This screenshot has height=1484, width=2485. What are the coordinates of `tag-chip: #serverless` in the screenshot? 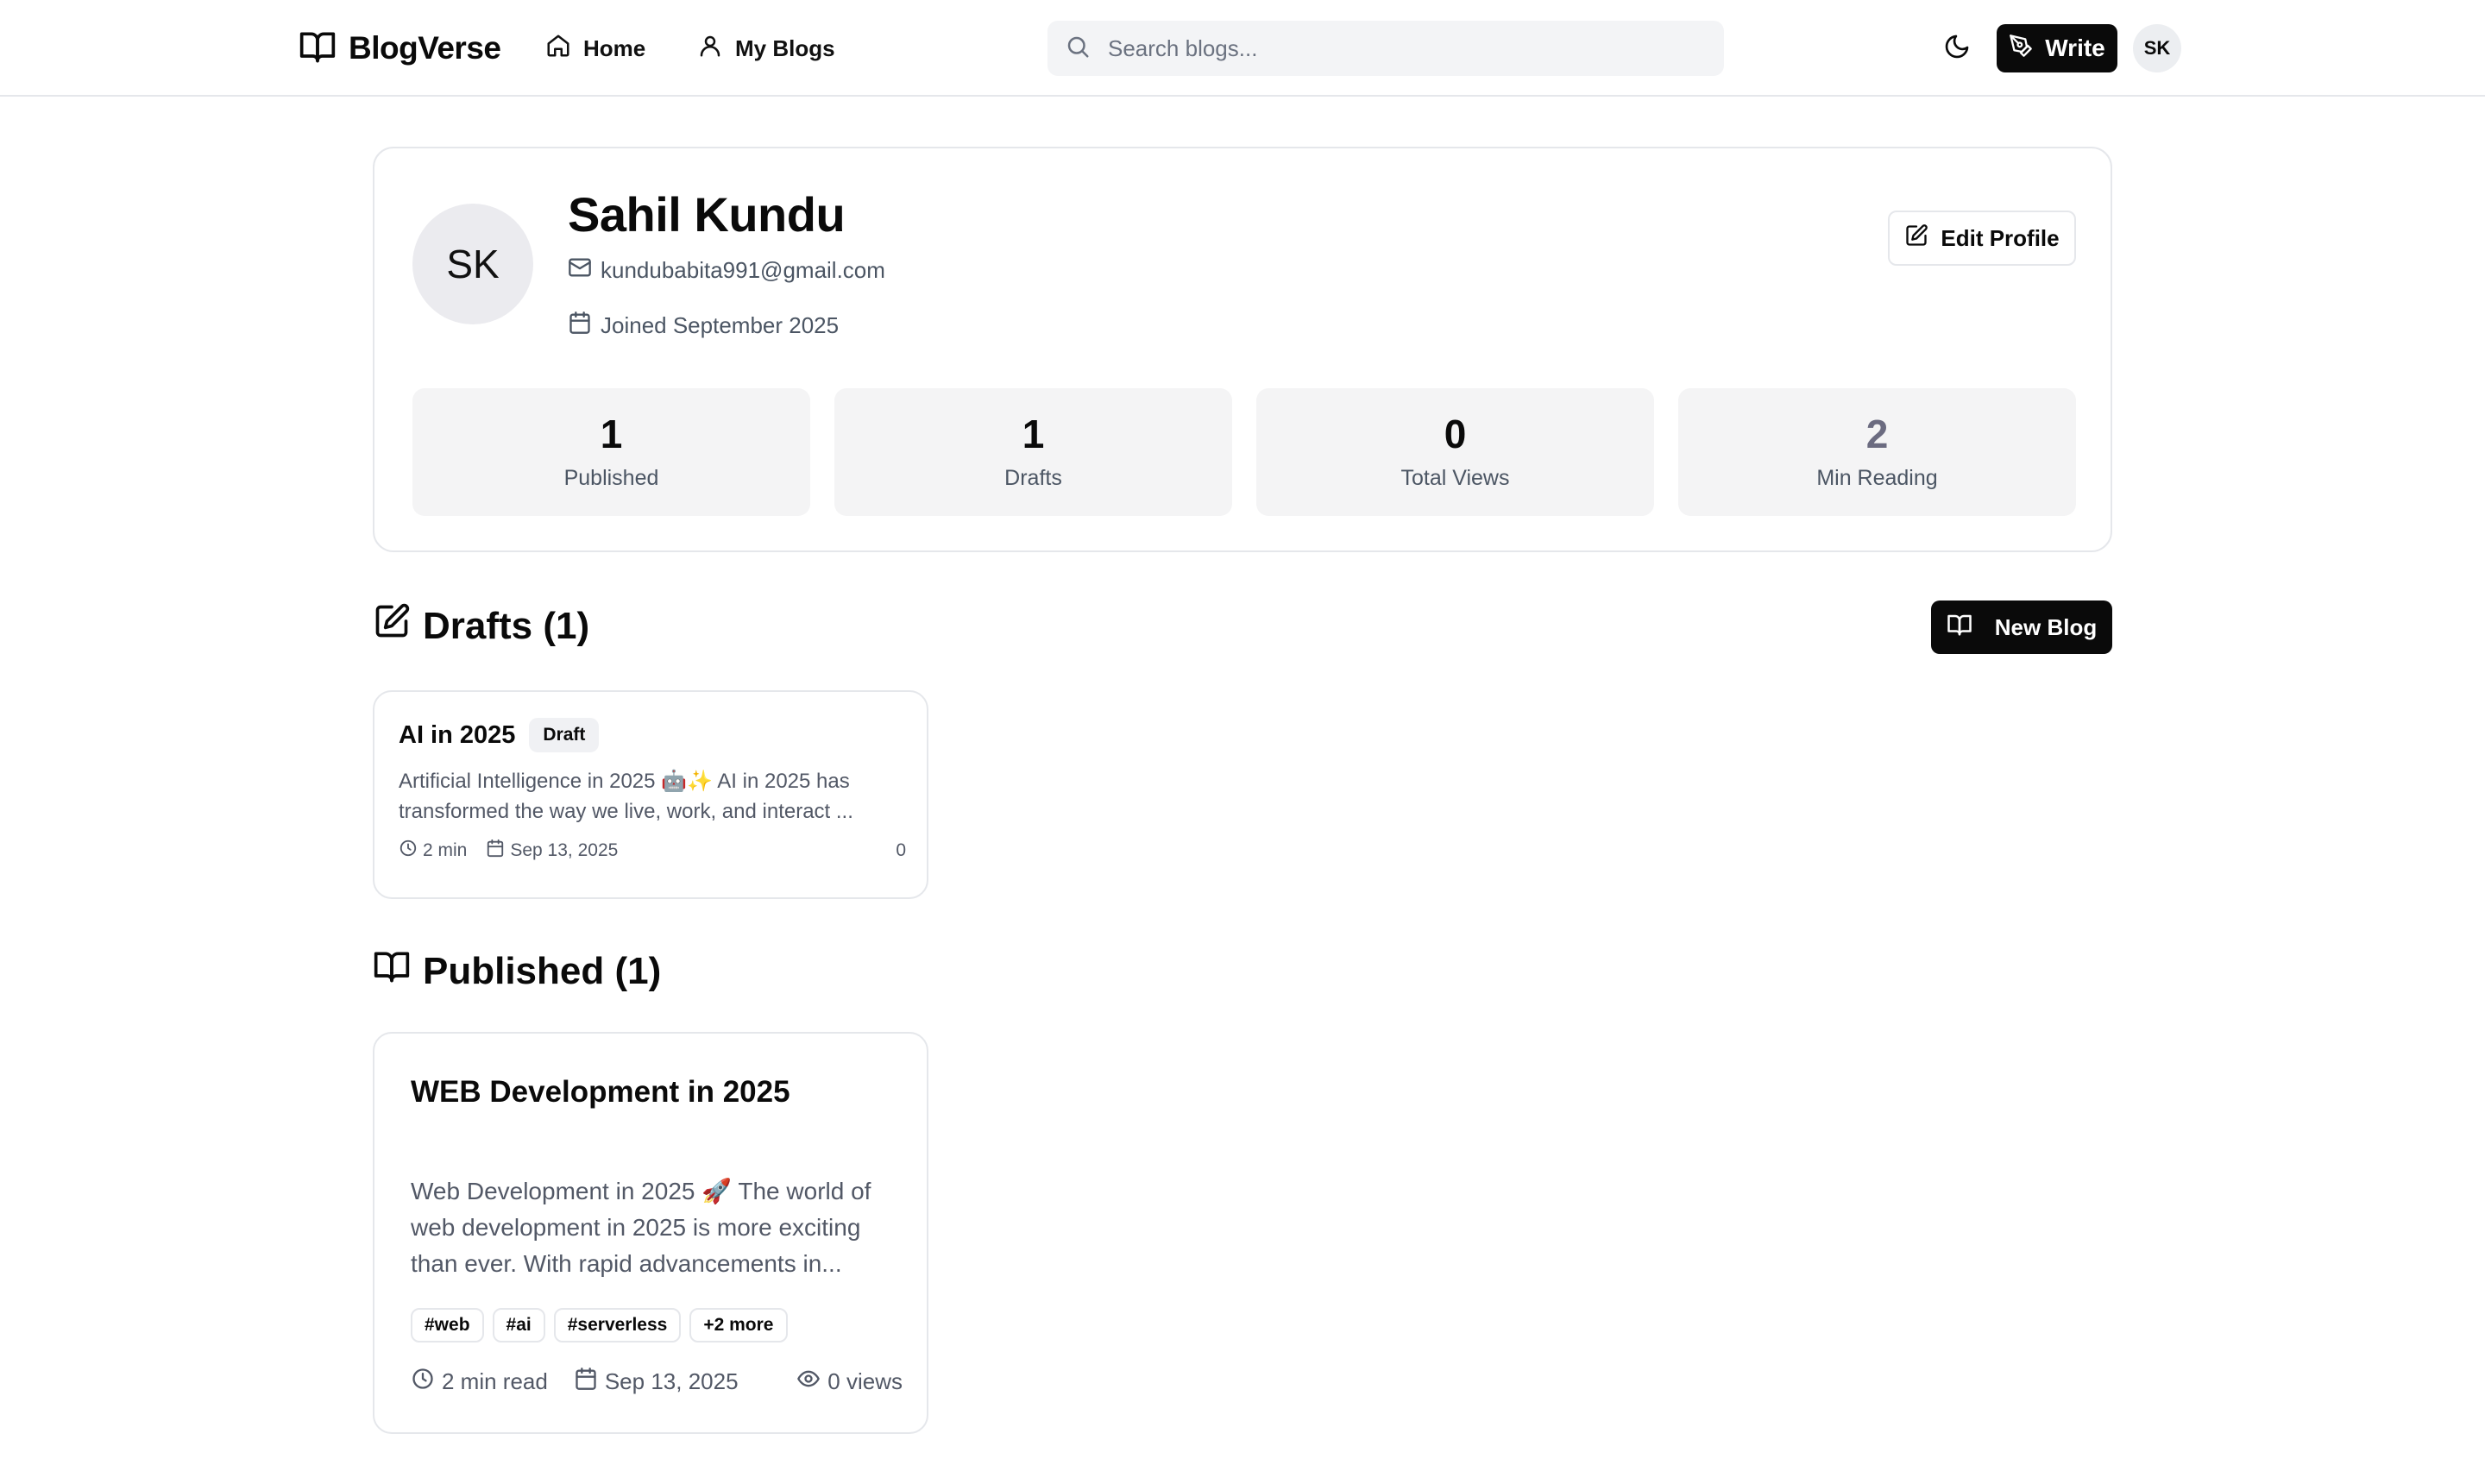 It's located at (617, 1325).